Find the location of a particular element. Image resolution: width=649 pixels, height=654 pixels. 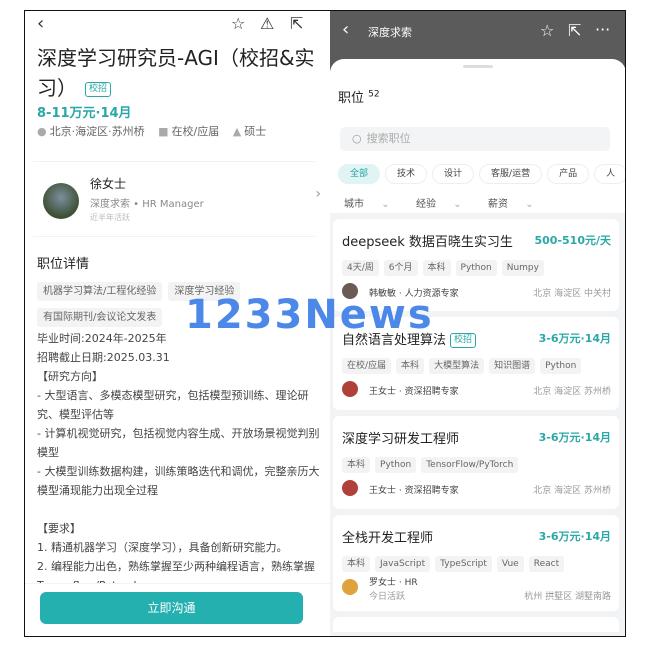

recruiter: 罗女士 · HR is located at coordinates (393, 583).